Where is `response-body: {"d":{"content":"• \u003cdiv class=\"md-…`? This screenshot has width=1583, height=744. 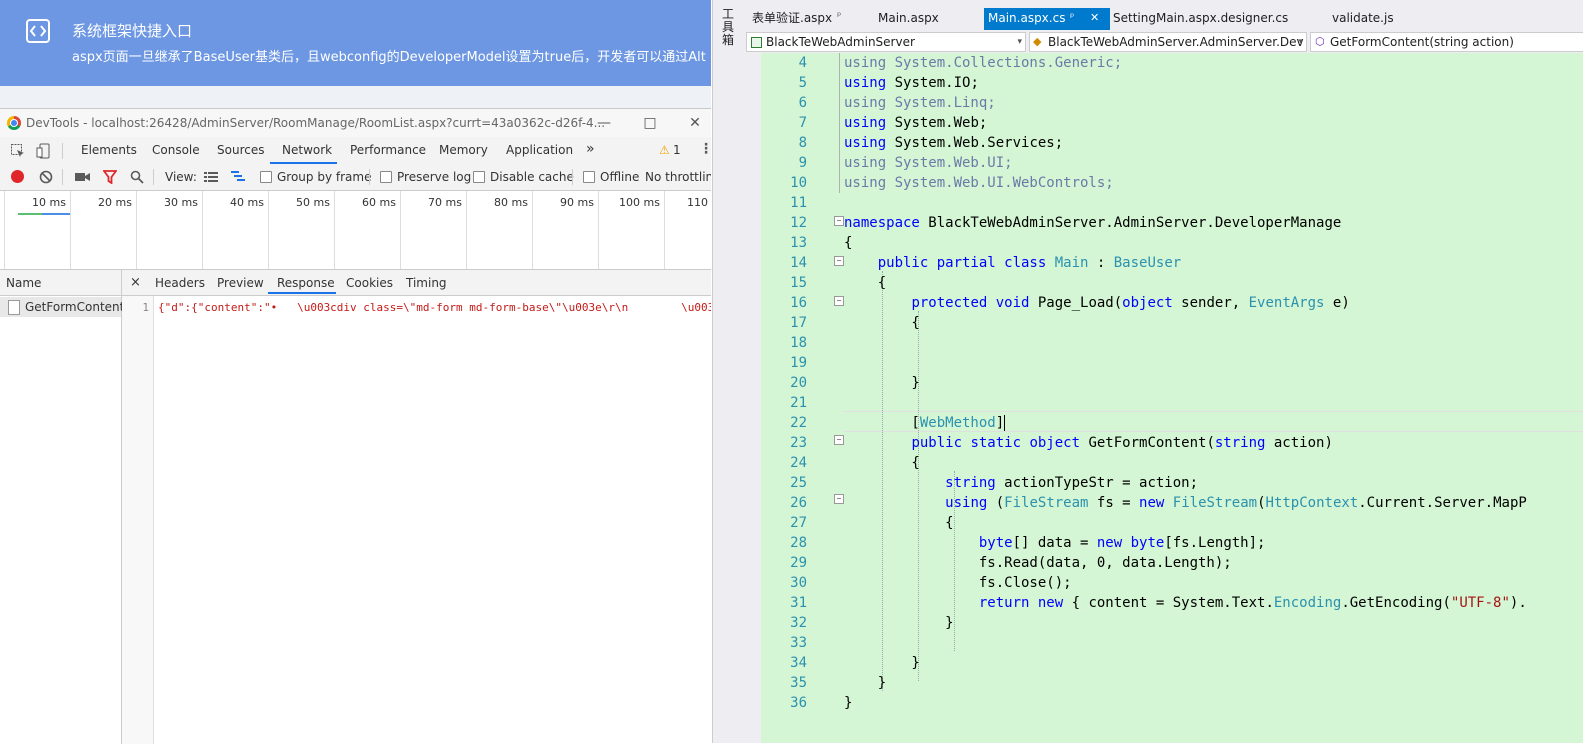
response-body: {"d":{"content":"• \u003cdiv class=\"md-… is located at coordinates (434, 307).